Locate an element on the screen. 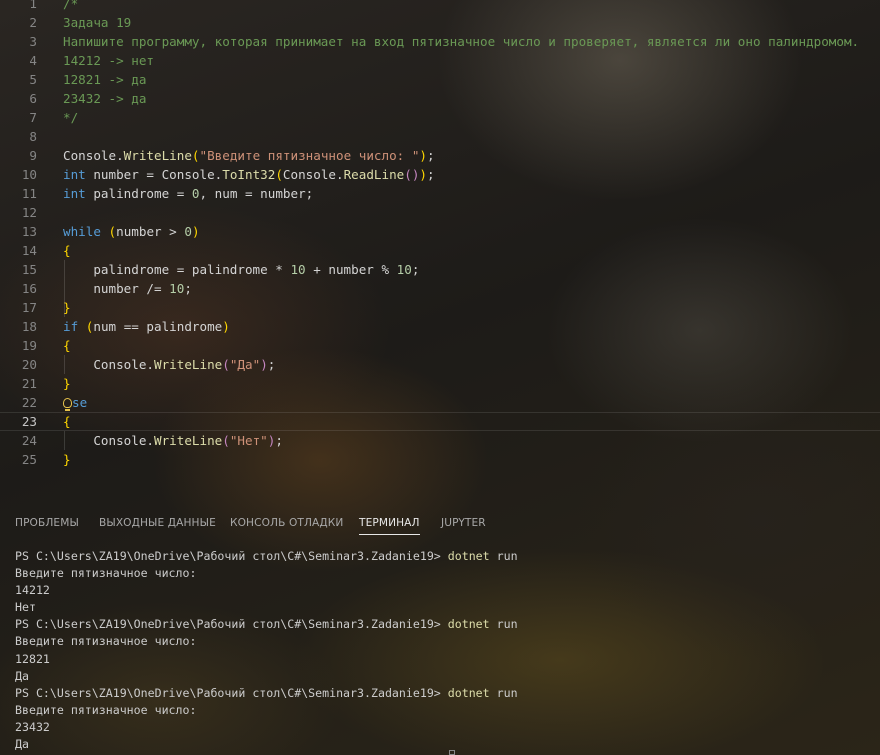 This screenshot has height=755, width=880. line-number: 14 is located at coordinates (29, 250).